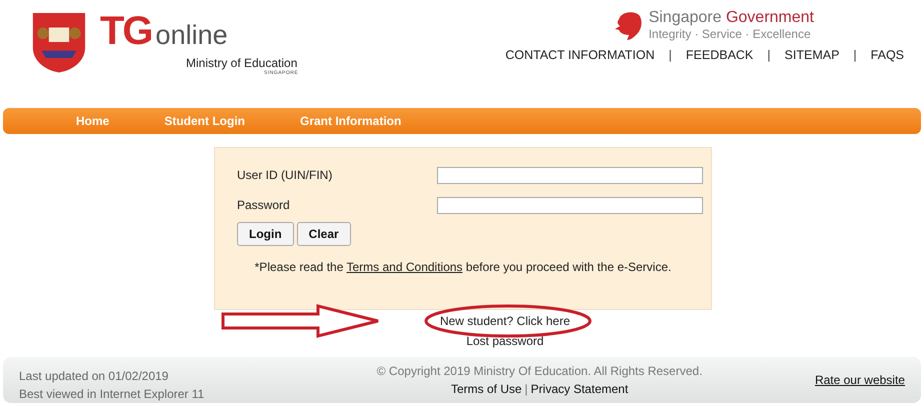 This screenshot has height=406, width=924. I want to click on crest-logo, so click(59, 42).